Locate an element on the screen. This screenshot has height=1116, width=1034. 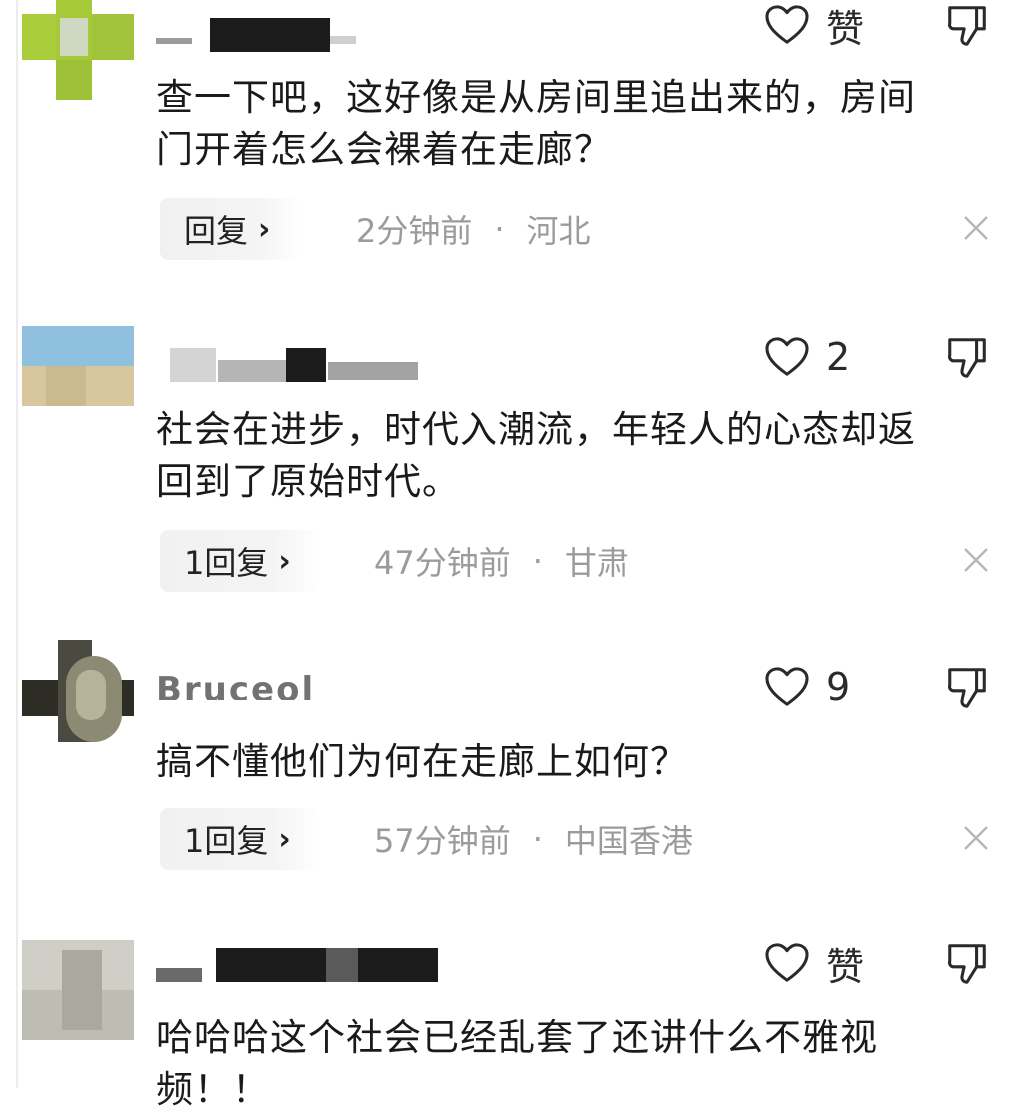
username: Bruceol is located at coordinates (306, 680).